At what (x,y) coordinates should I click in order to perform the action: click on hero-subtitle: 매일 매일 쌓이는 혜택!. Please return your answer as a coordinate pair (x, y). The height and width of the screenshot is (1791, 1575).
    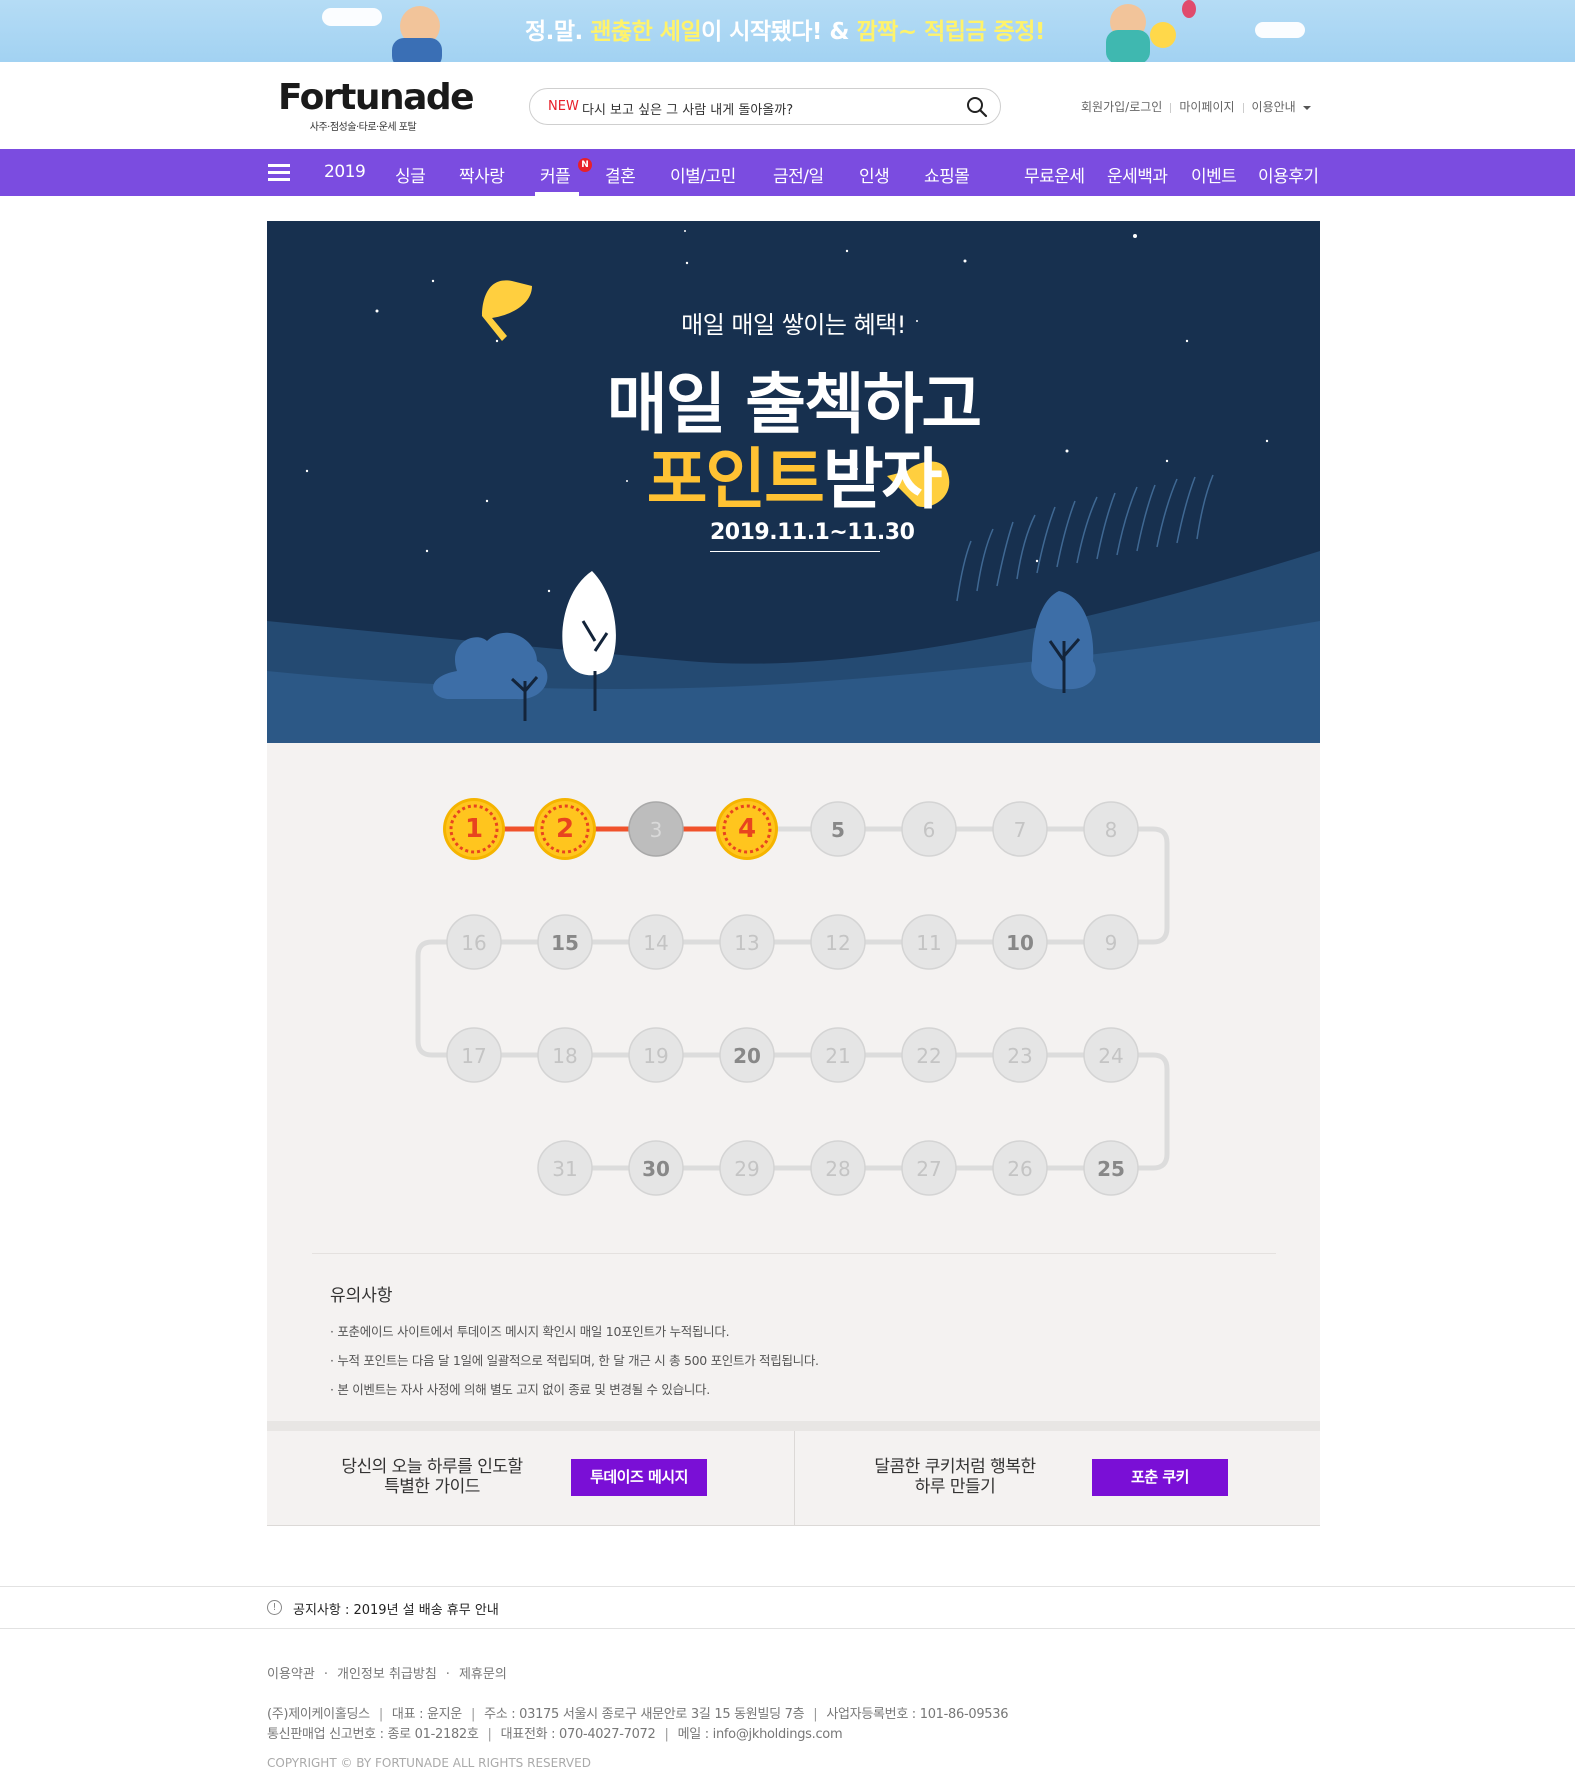
    Looking at the image, I should click on (793, 325).